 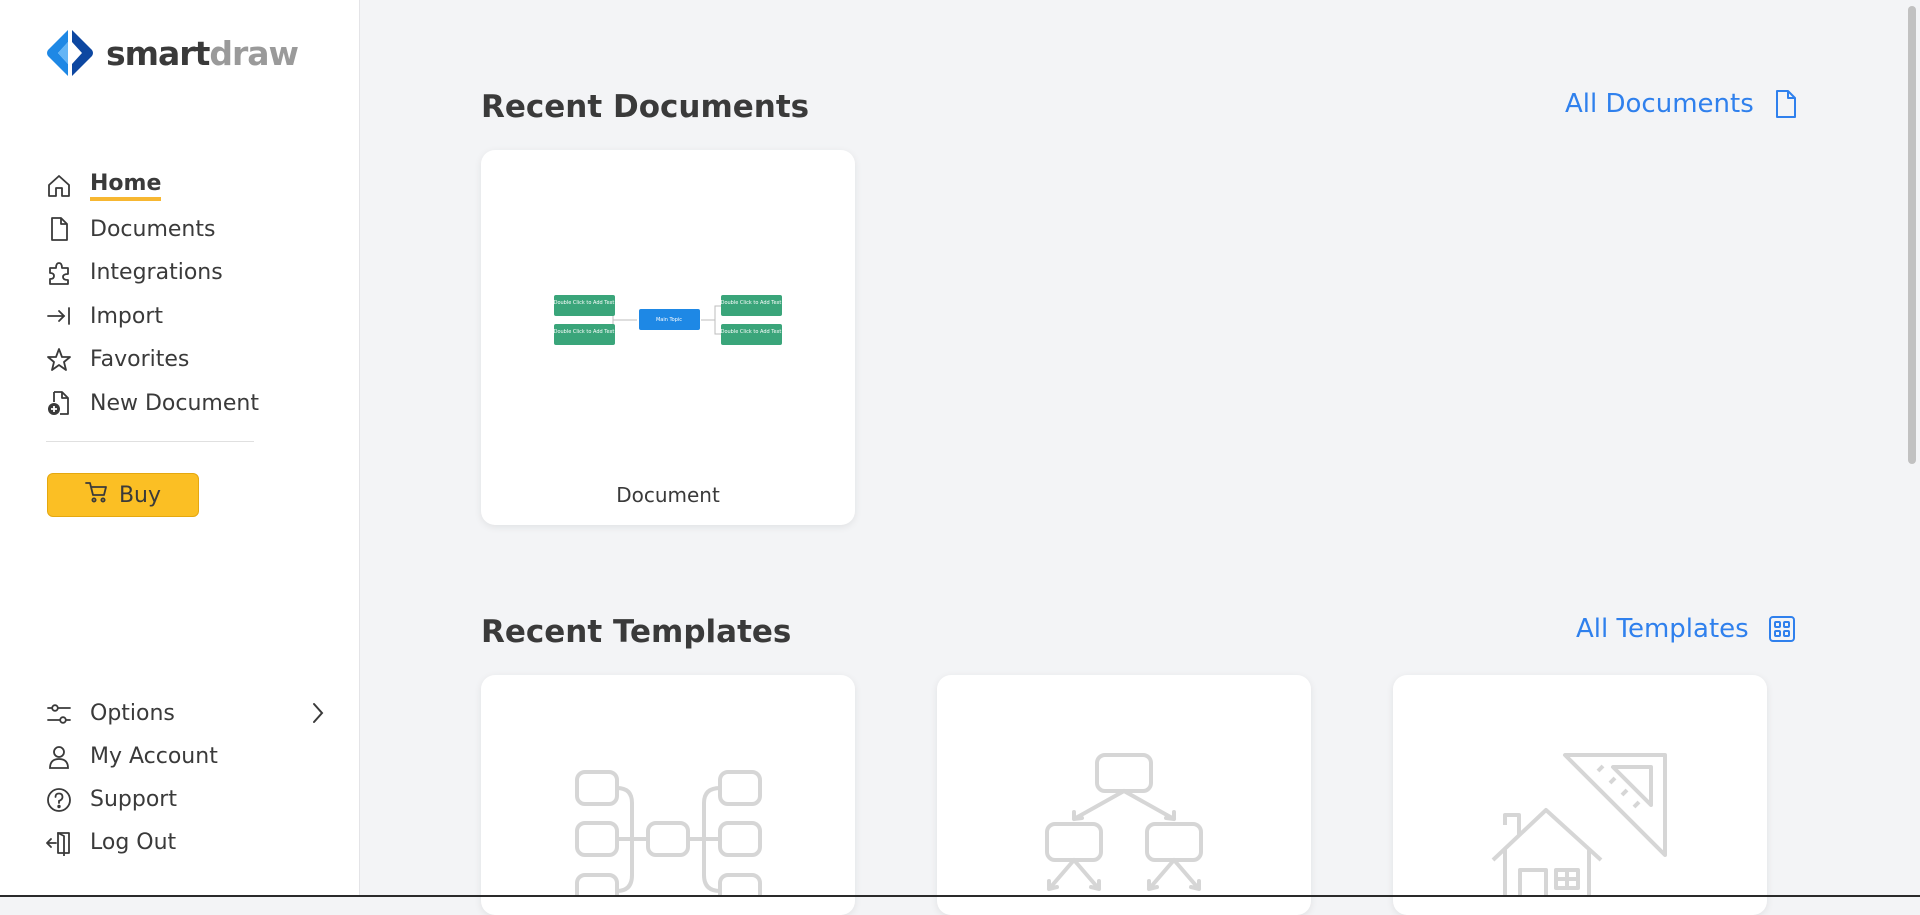 I want to click on mind-map-template-icon, so click(x=668, y=833).